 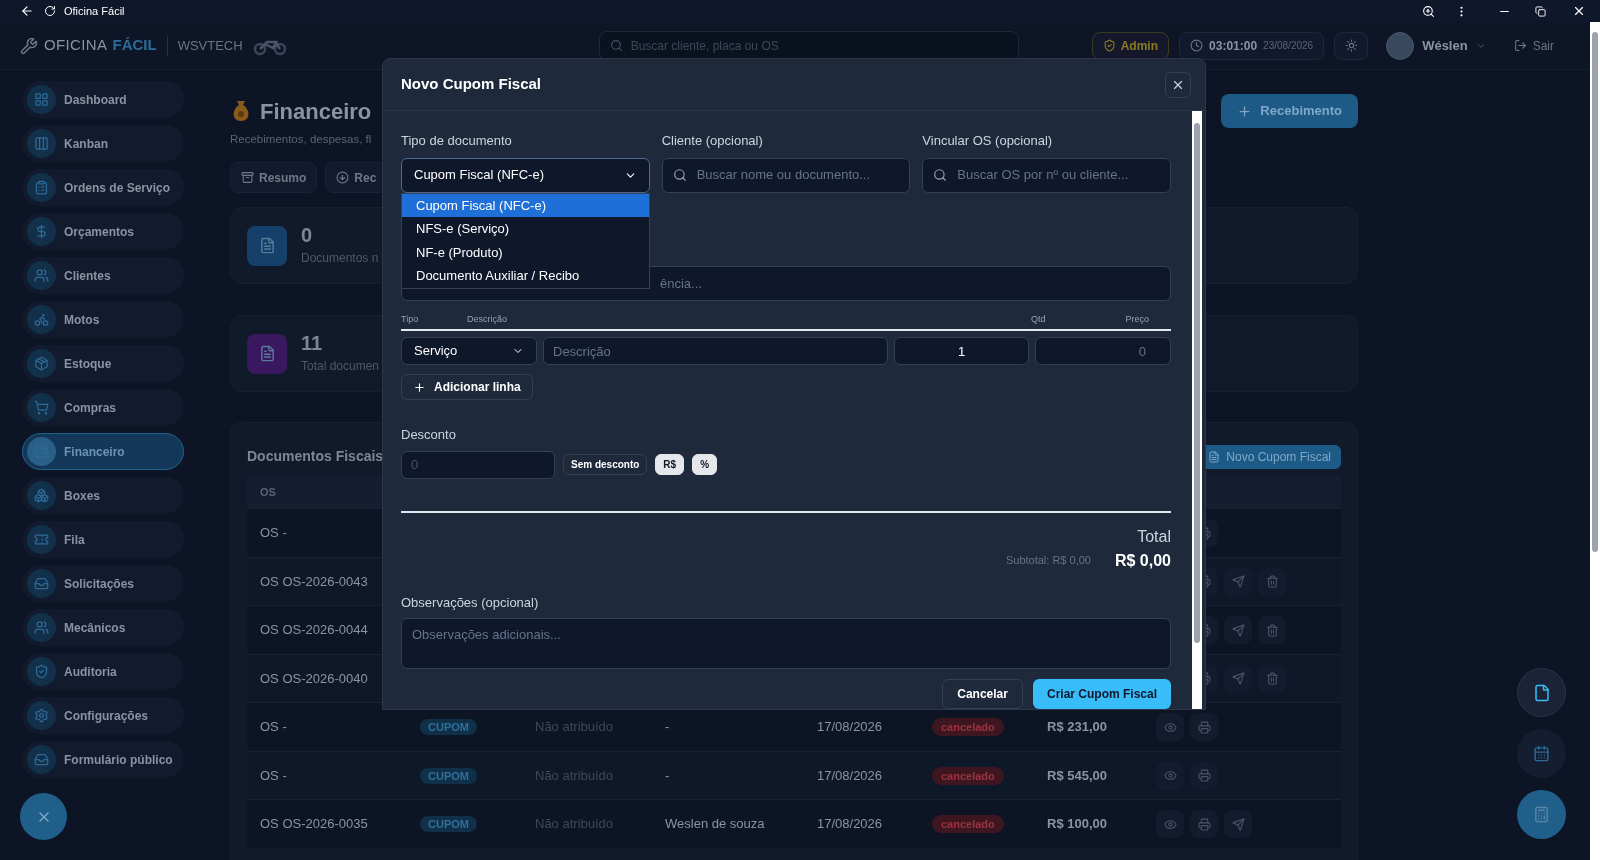 I want to click on discount-option: R$, so click(x=670, y=464).